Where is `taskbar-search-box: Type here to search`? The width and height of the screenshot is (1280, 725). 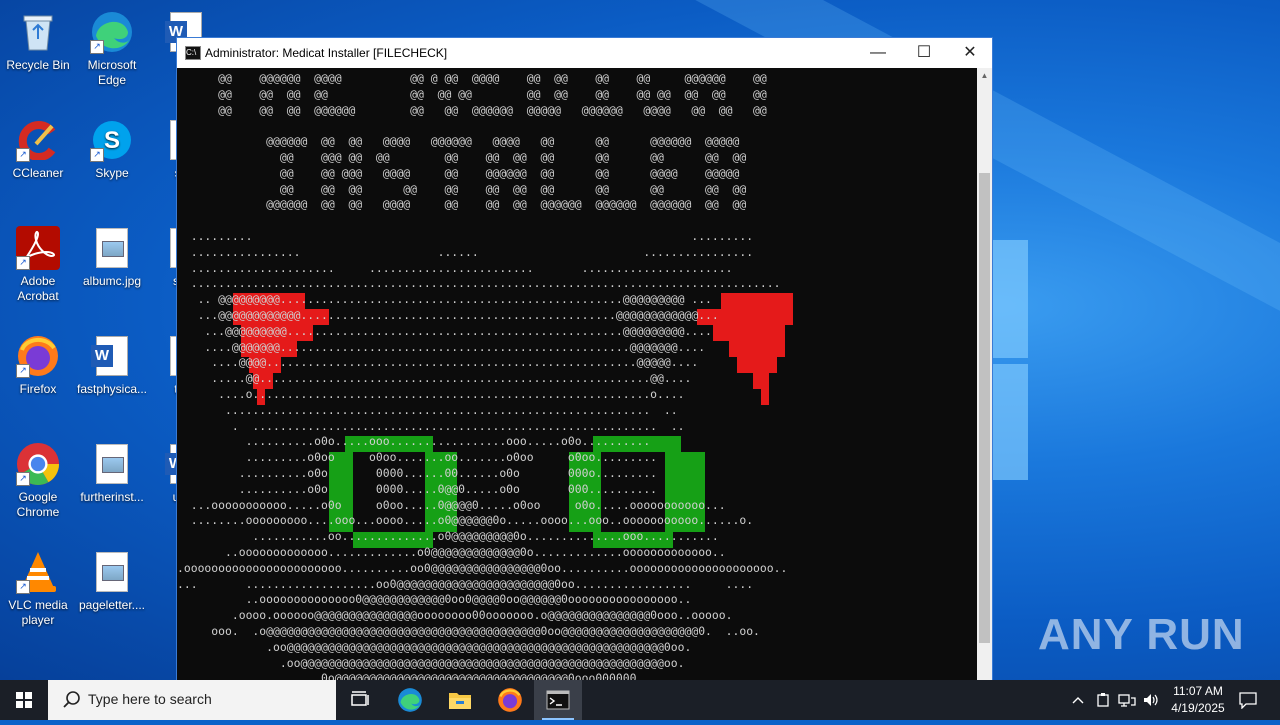
taskbar-search-box: Type here to search is located at coordinates (192, 700).